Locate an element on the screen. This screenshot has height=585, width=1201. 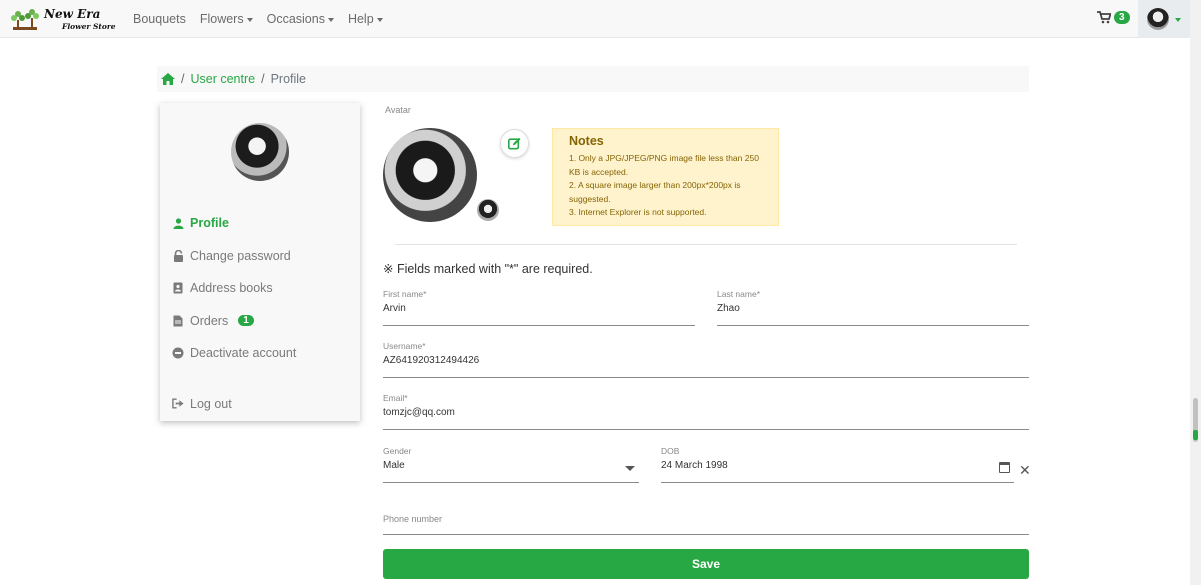
section-divider is located at coordinates (706, 244).